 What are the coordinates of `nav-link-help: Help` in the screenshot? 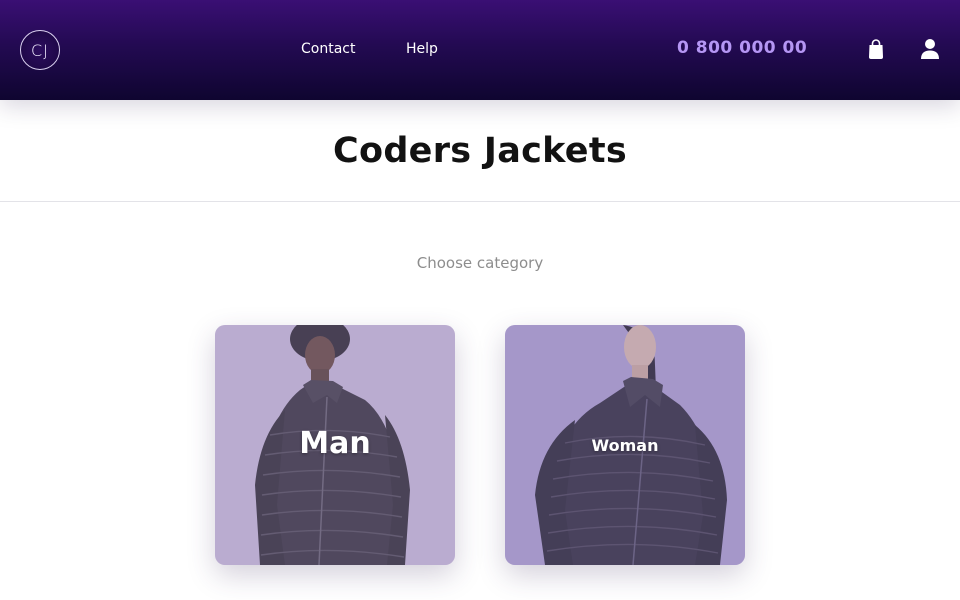 It's located at (422, 49).